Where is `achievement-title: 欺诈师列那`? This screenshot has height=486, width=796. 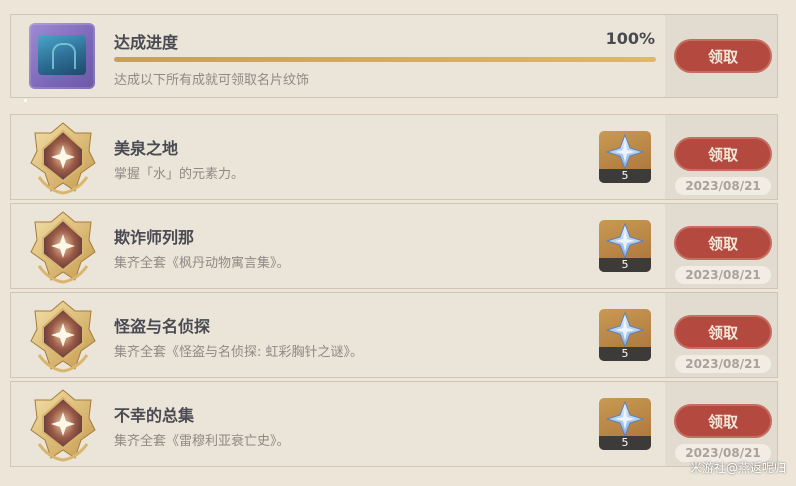 achievement-title: 欺诈师列那 is located at coordinates (154, 237).